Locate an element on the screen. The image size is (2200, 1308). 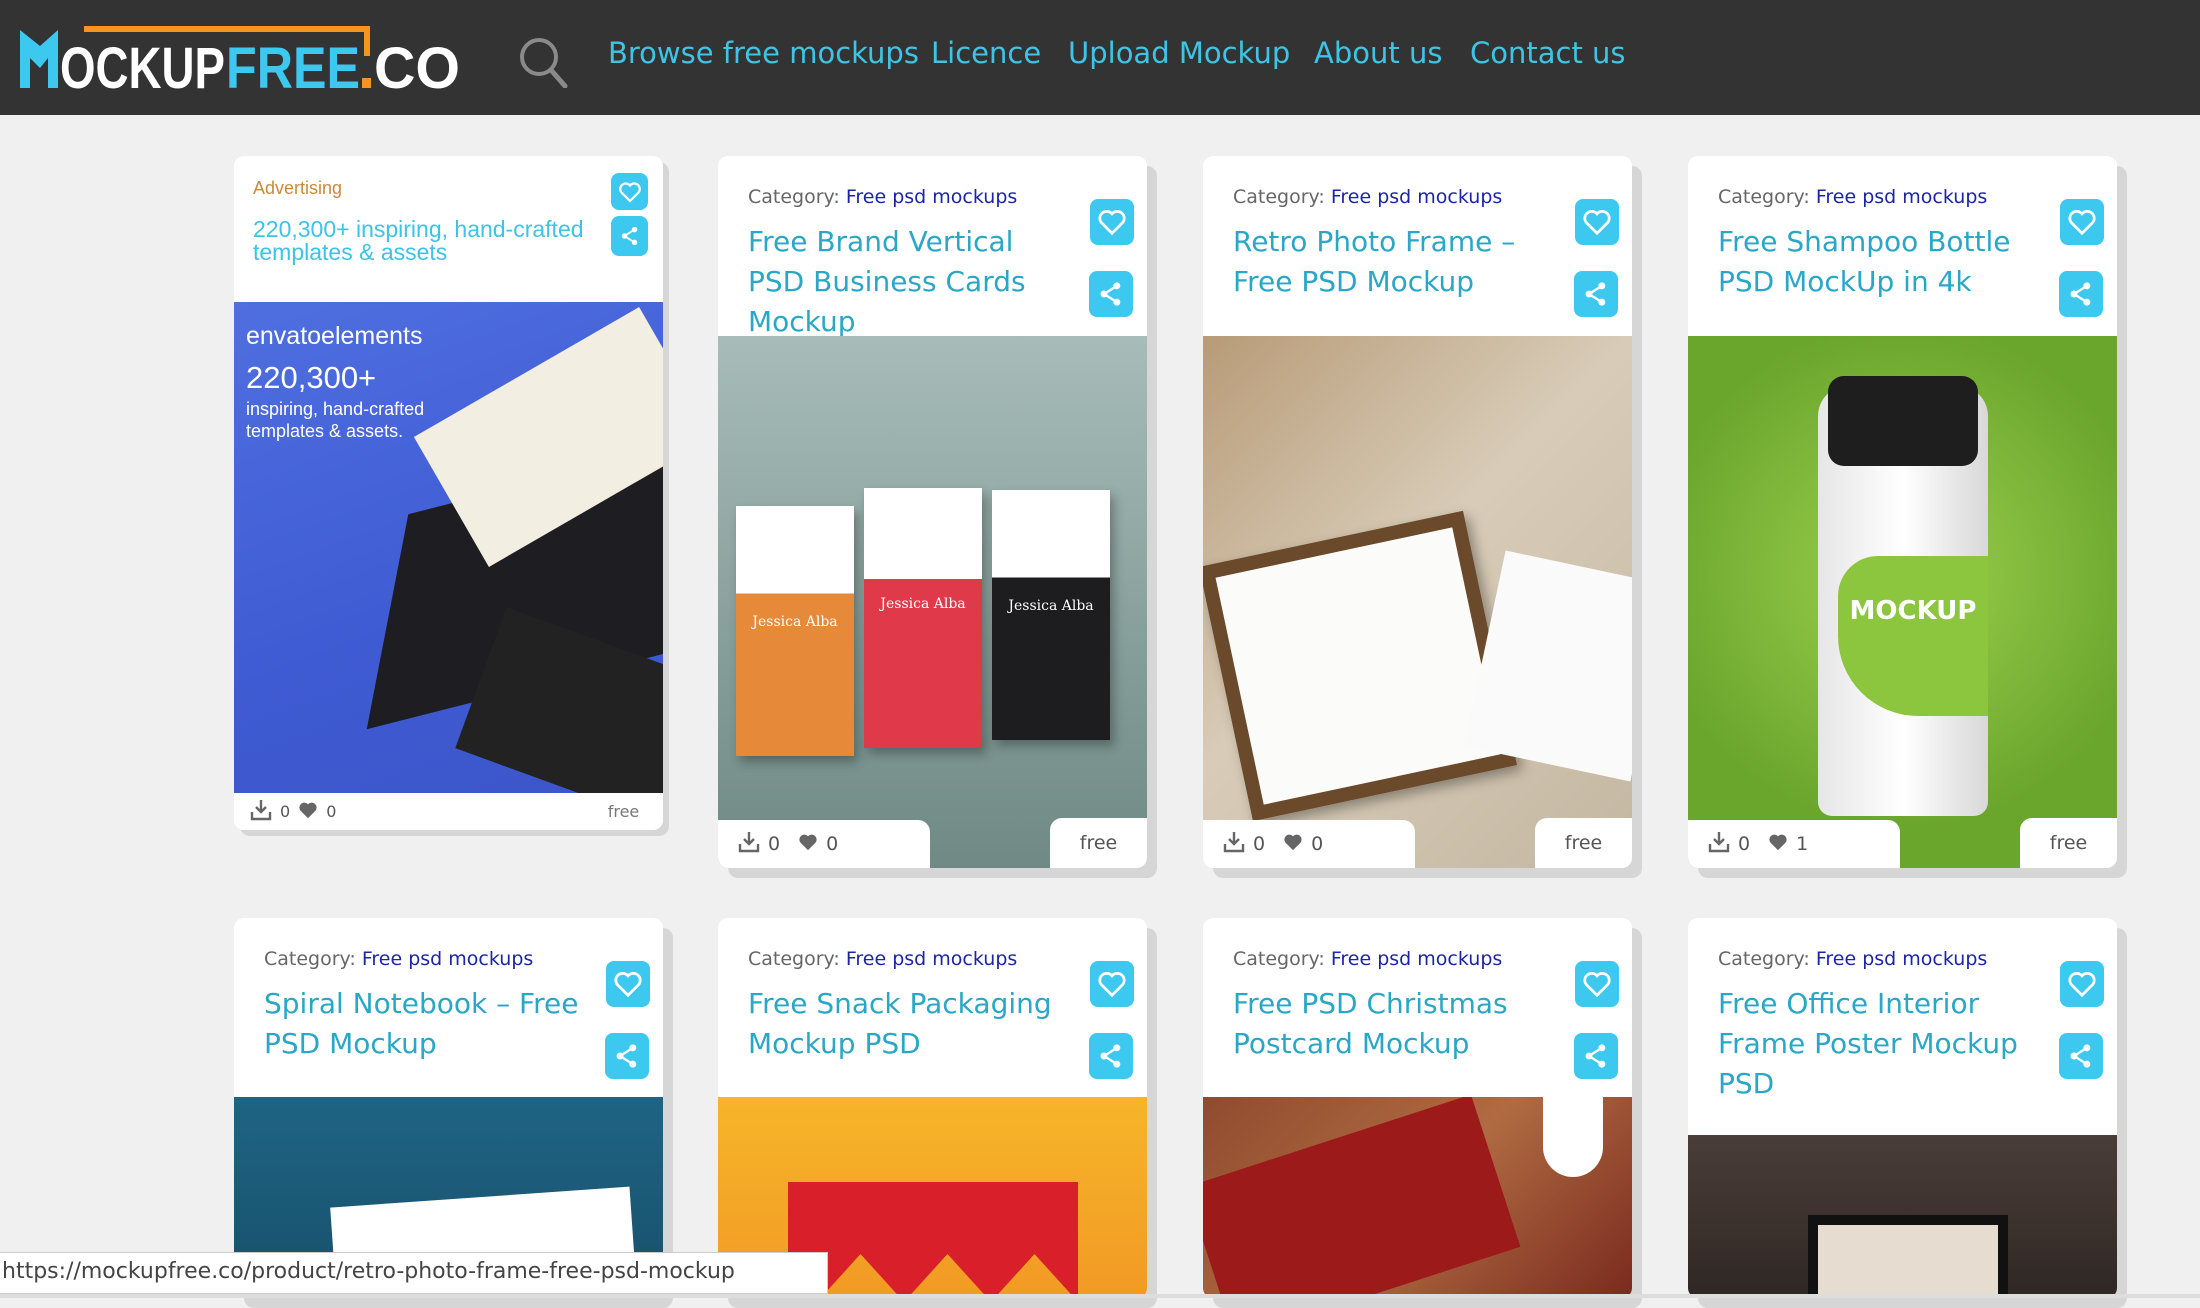
nav-link-contact-us: Contact us is located at coordinates (1548, 53).